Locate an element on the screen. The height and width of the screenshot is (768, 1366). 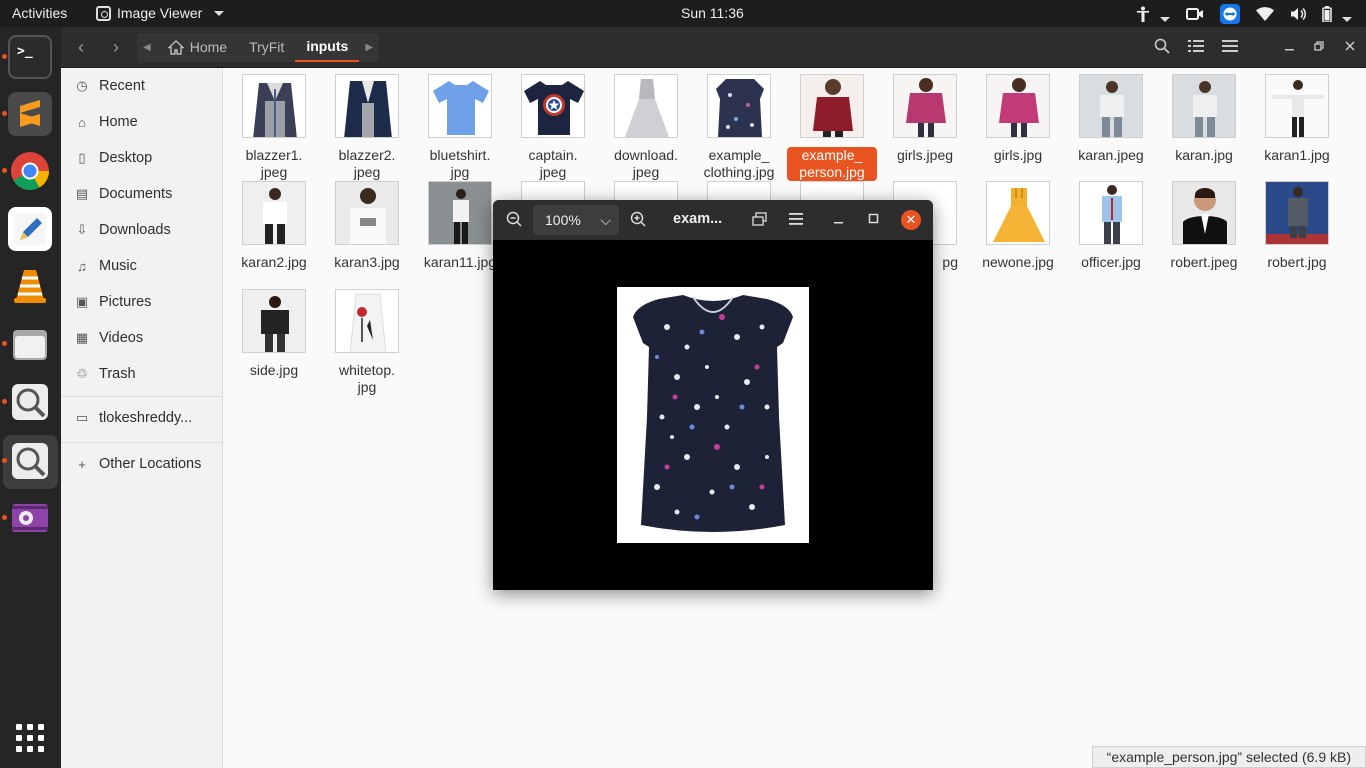
files-icon is located at coordinates (30, 344).